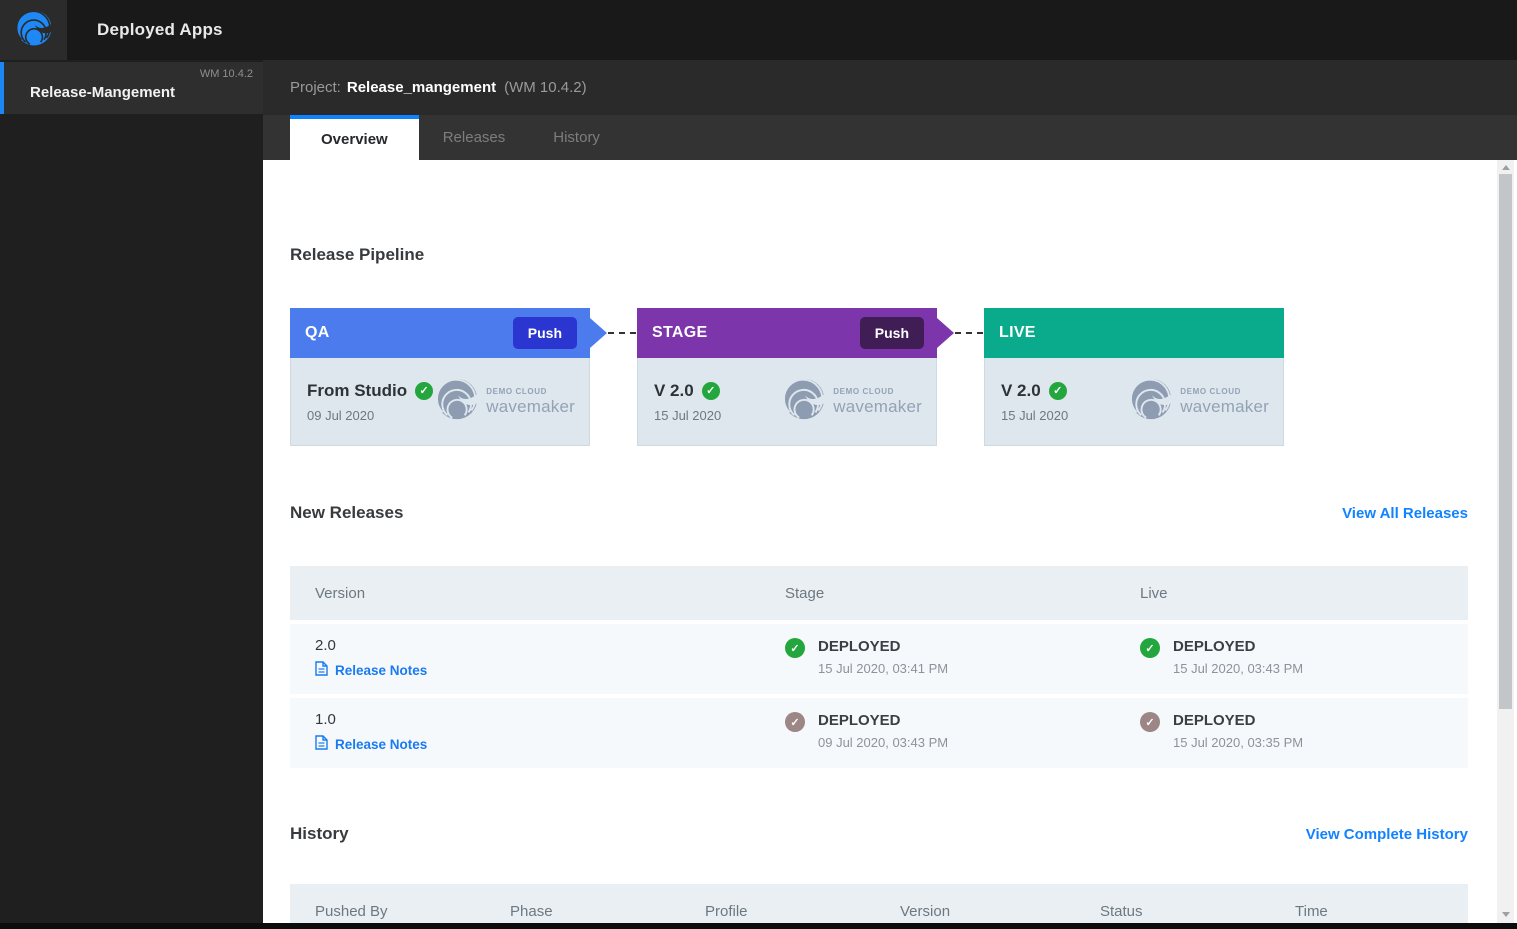 The height and width of the screenshot is (929, 1517). Describe the element at coordinates (1238, 668) in the screenshot. I see `live-time: 15 Jul 2020, 03:43 PM` at that location.